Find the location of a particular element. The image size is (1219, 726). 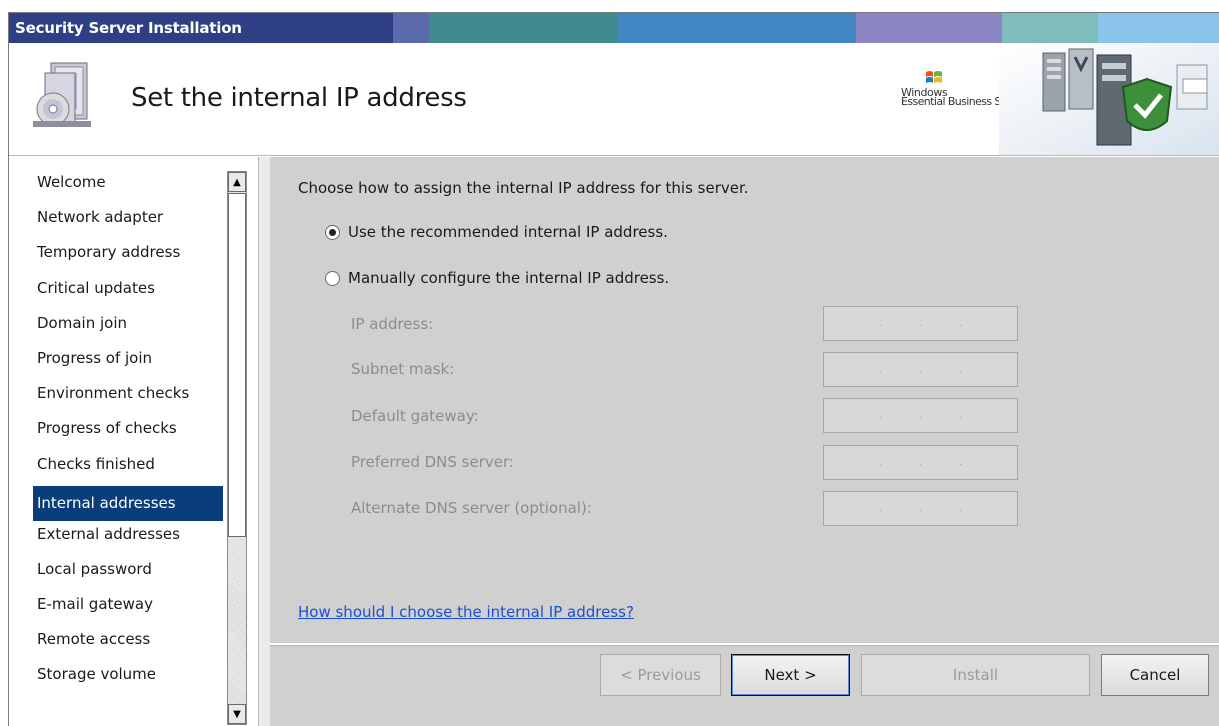

window-title: Security Server Installation is located at coordinates (128, 28).